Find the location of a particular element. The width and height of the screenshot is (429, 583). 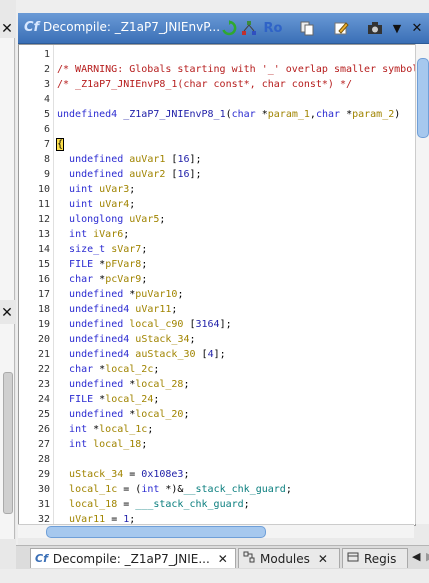

copy-icon is located at coordinates (307, 28).